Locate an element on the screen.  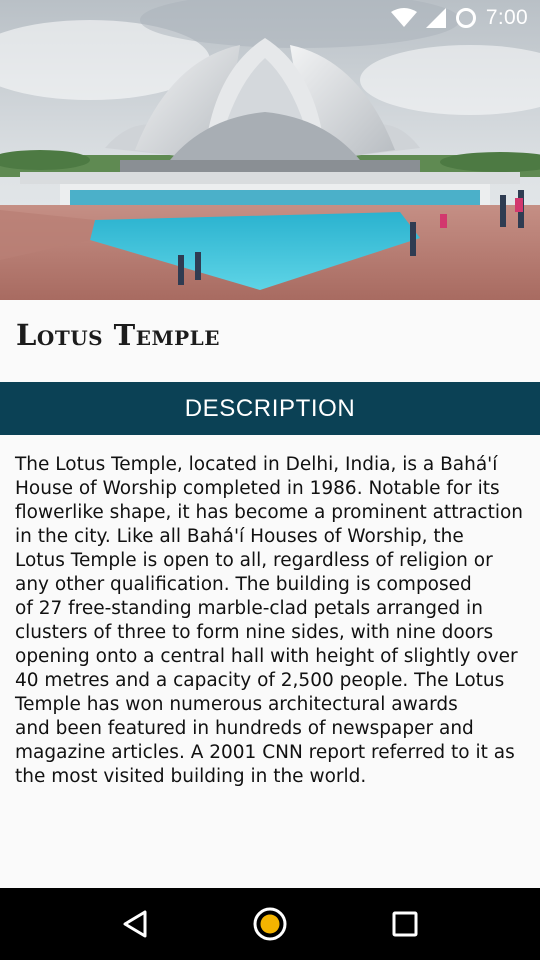
back-icon is located at coordinates (135, 924).